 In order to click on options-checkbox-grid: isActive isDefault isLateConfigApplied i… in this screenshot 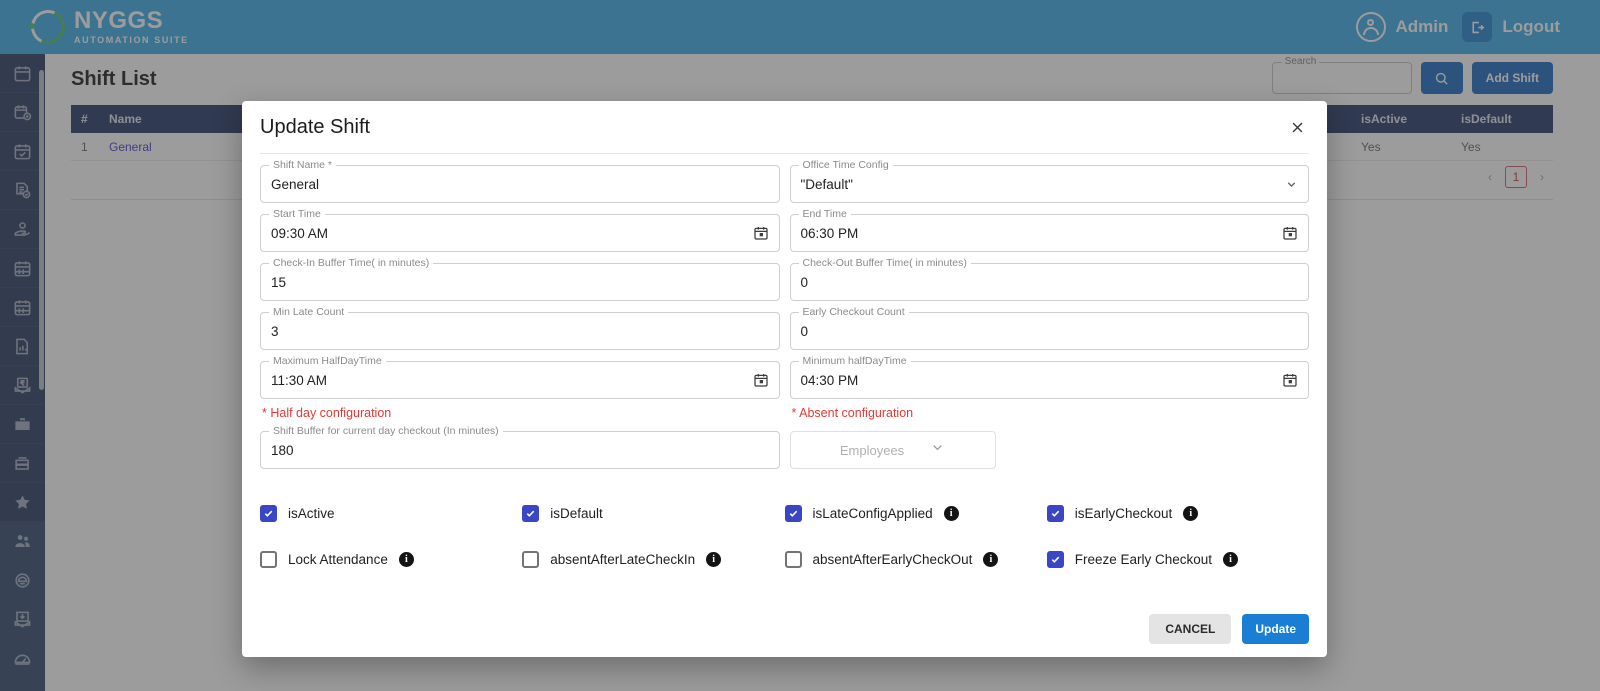, I will do `click(784, 545)`.